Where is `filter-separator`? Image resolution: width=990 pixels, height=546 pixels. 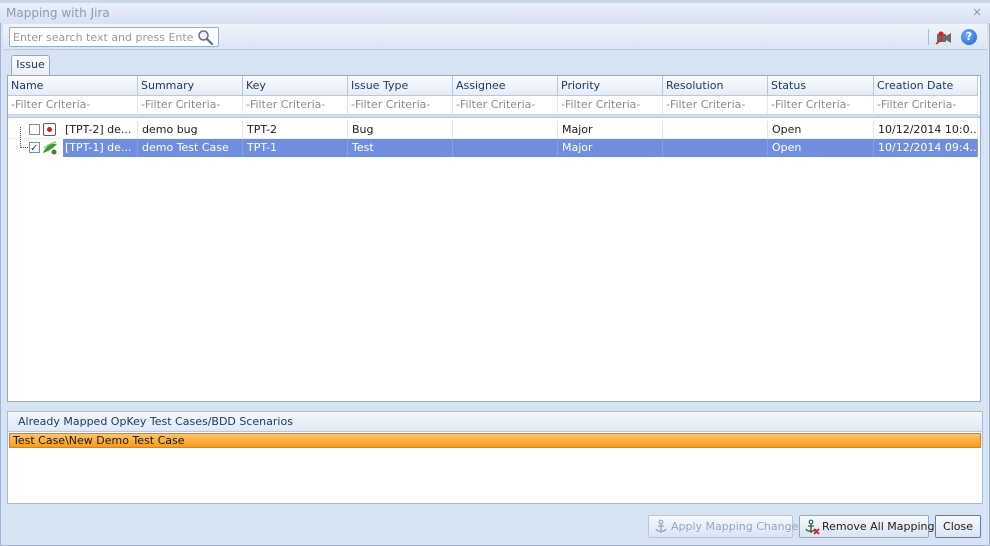
filter-separator is located at coordinates (494, 116).